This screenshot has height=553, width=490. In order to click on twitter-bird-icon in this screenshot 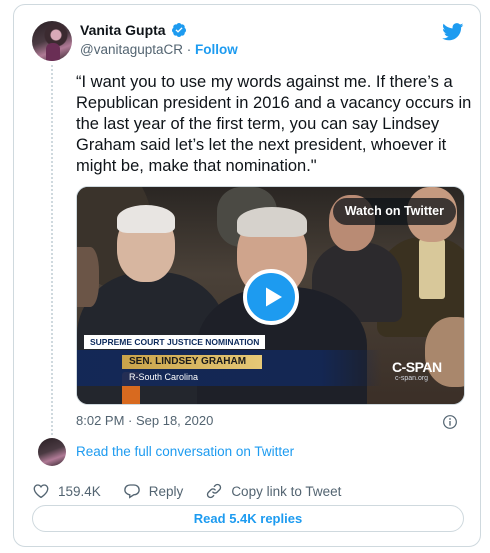, I will do `click(453, 32)`.